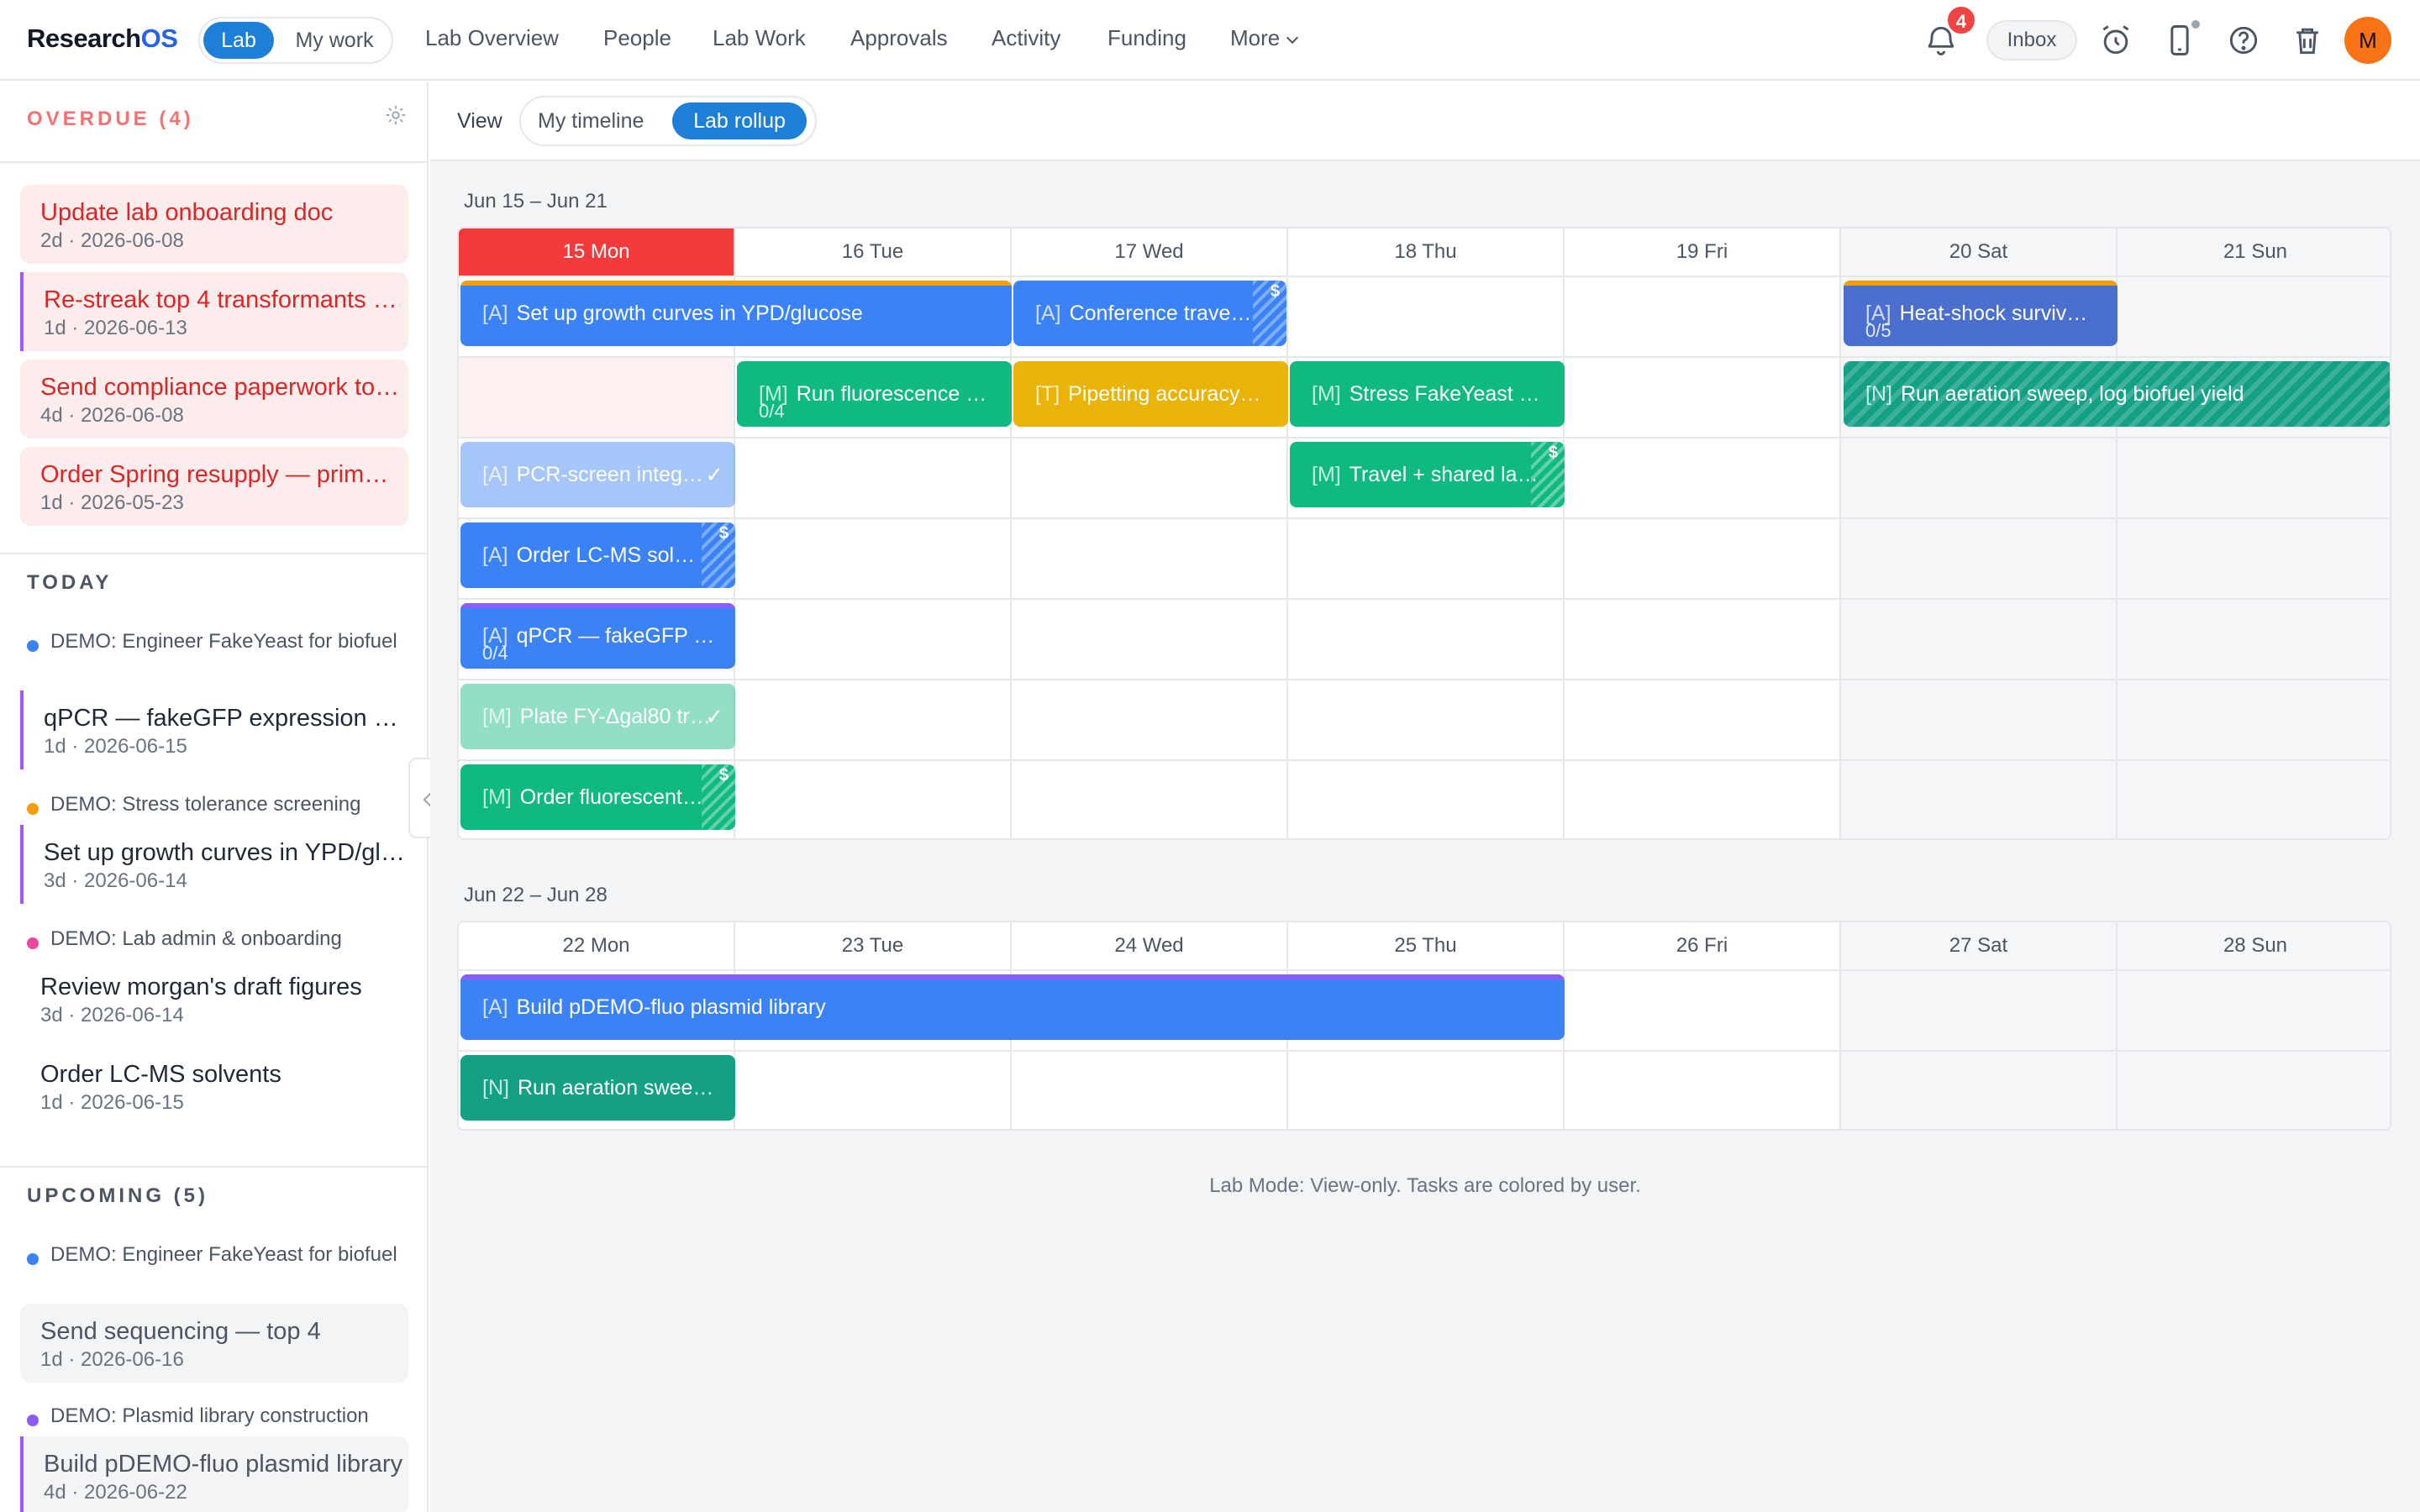  What do you see at coordinates (1703, 252) in the screenshot?
I see `day-header: 19 Fri` at bounding box center [1703, 252].